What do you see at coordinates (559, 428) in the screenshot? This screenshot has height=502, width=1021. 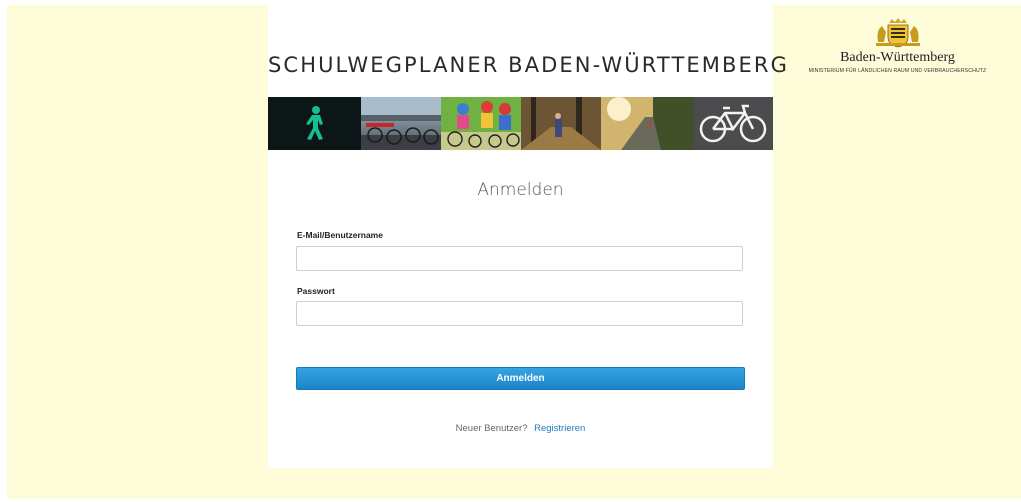 I see `register-link: Registrieren` at bounding box center [559, 428].